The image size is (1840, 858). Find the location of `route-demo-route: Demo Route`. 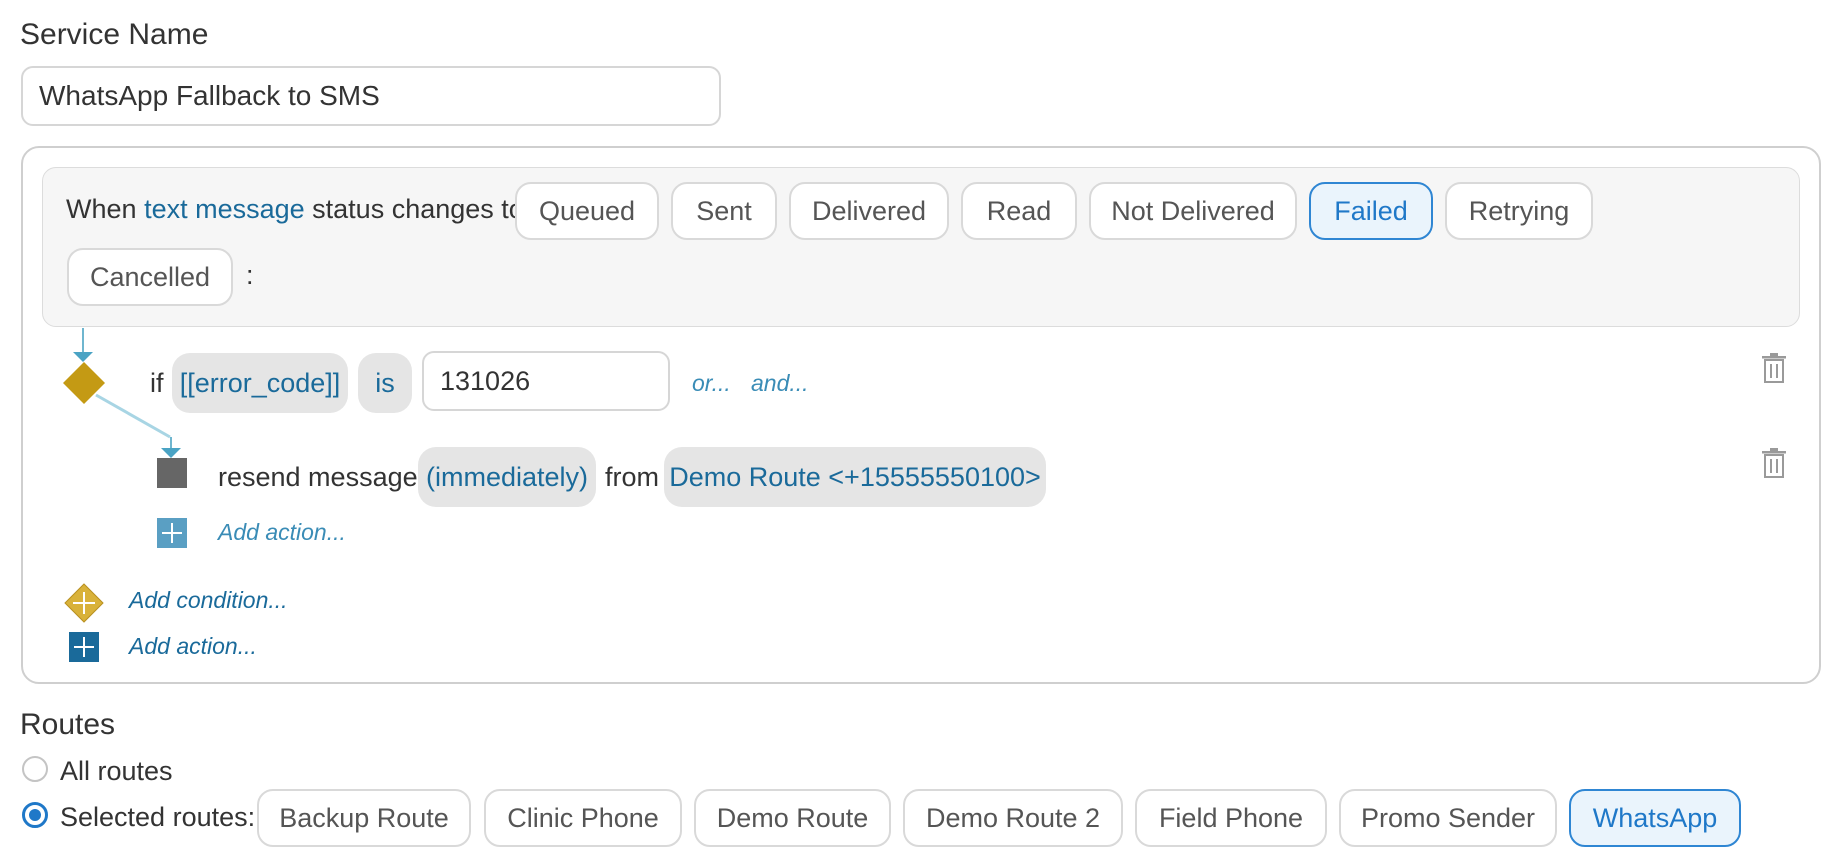

route-demo-route: Demo Route is located at coordinates (792, 818).